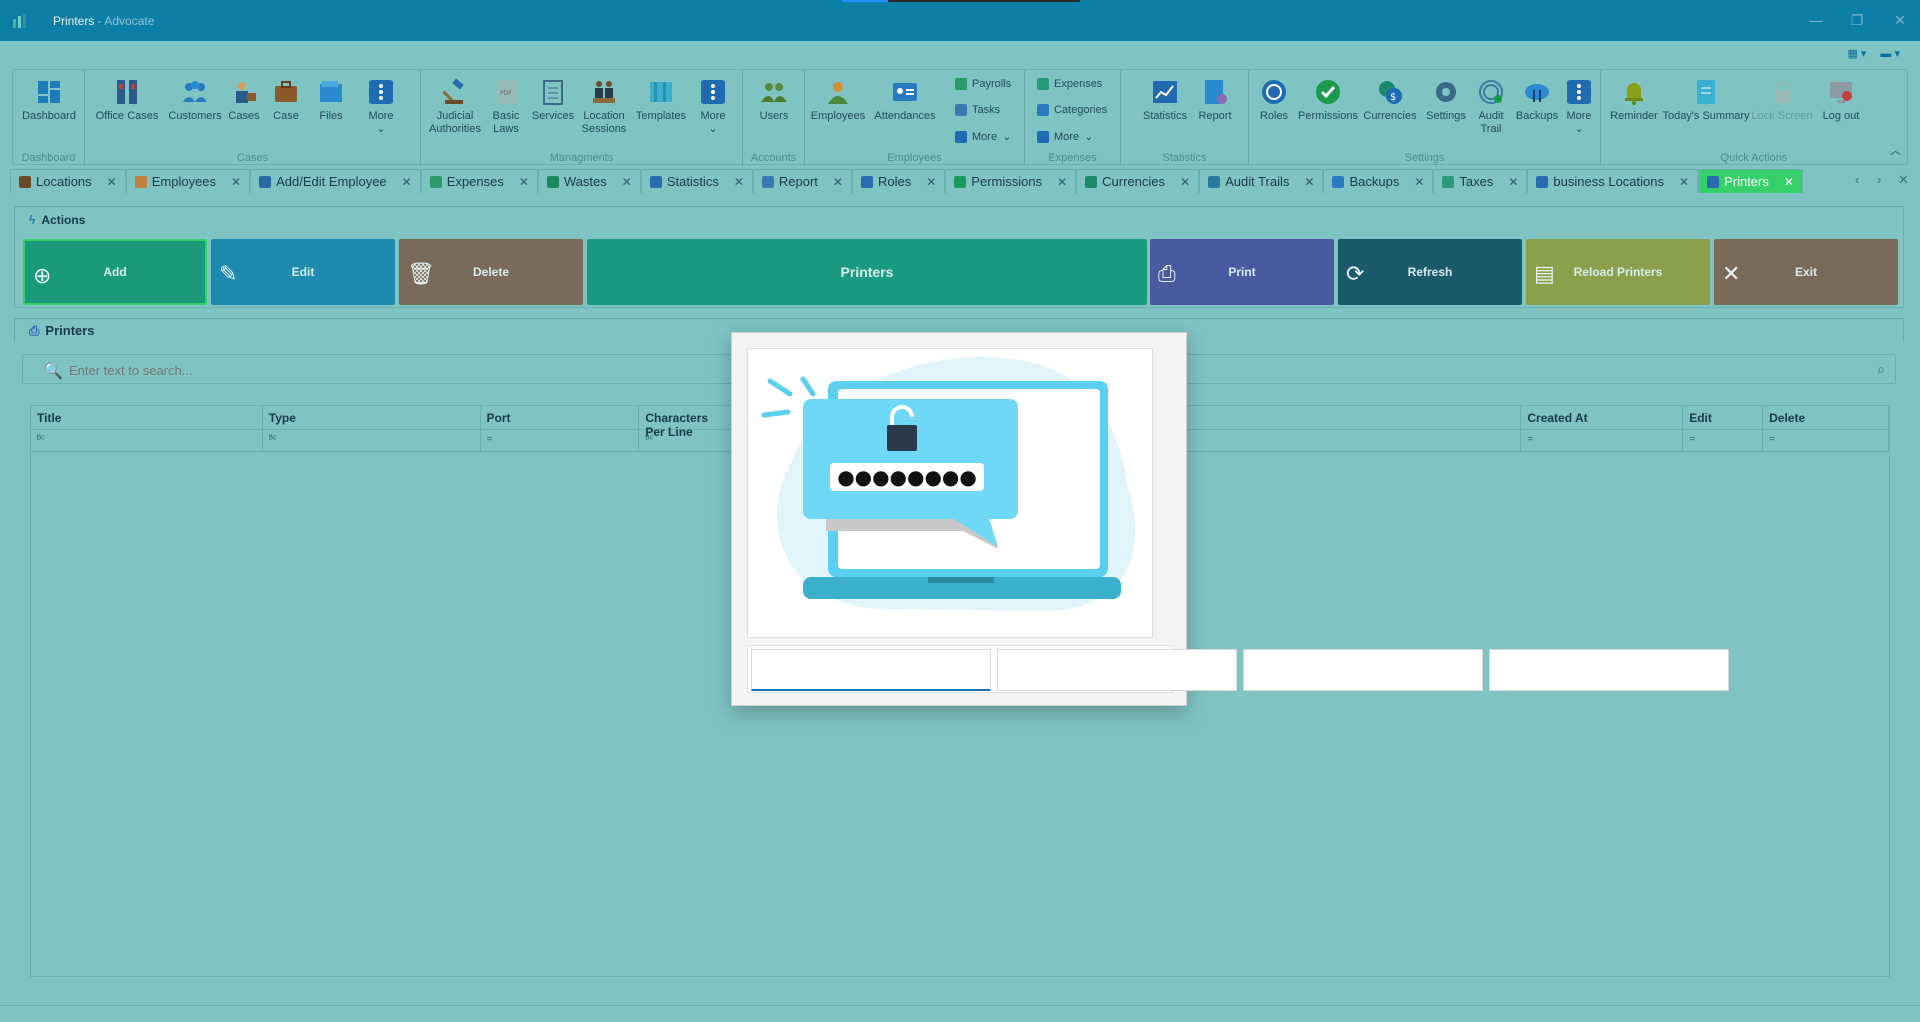 The image size is (1920, 1022). What do you see at coordinates (1706, 100) in the screenshot?
I see `todays-summary-button: Today's Summary` at bounding box center [1706, 100].